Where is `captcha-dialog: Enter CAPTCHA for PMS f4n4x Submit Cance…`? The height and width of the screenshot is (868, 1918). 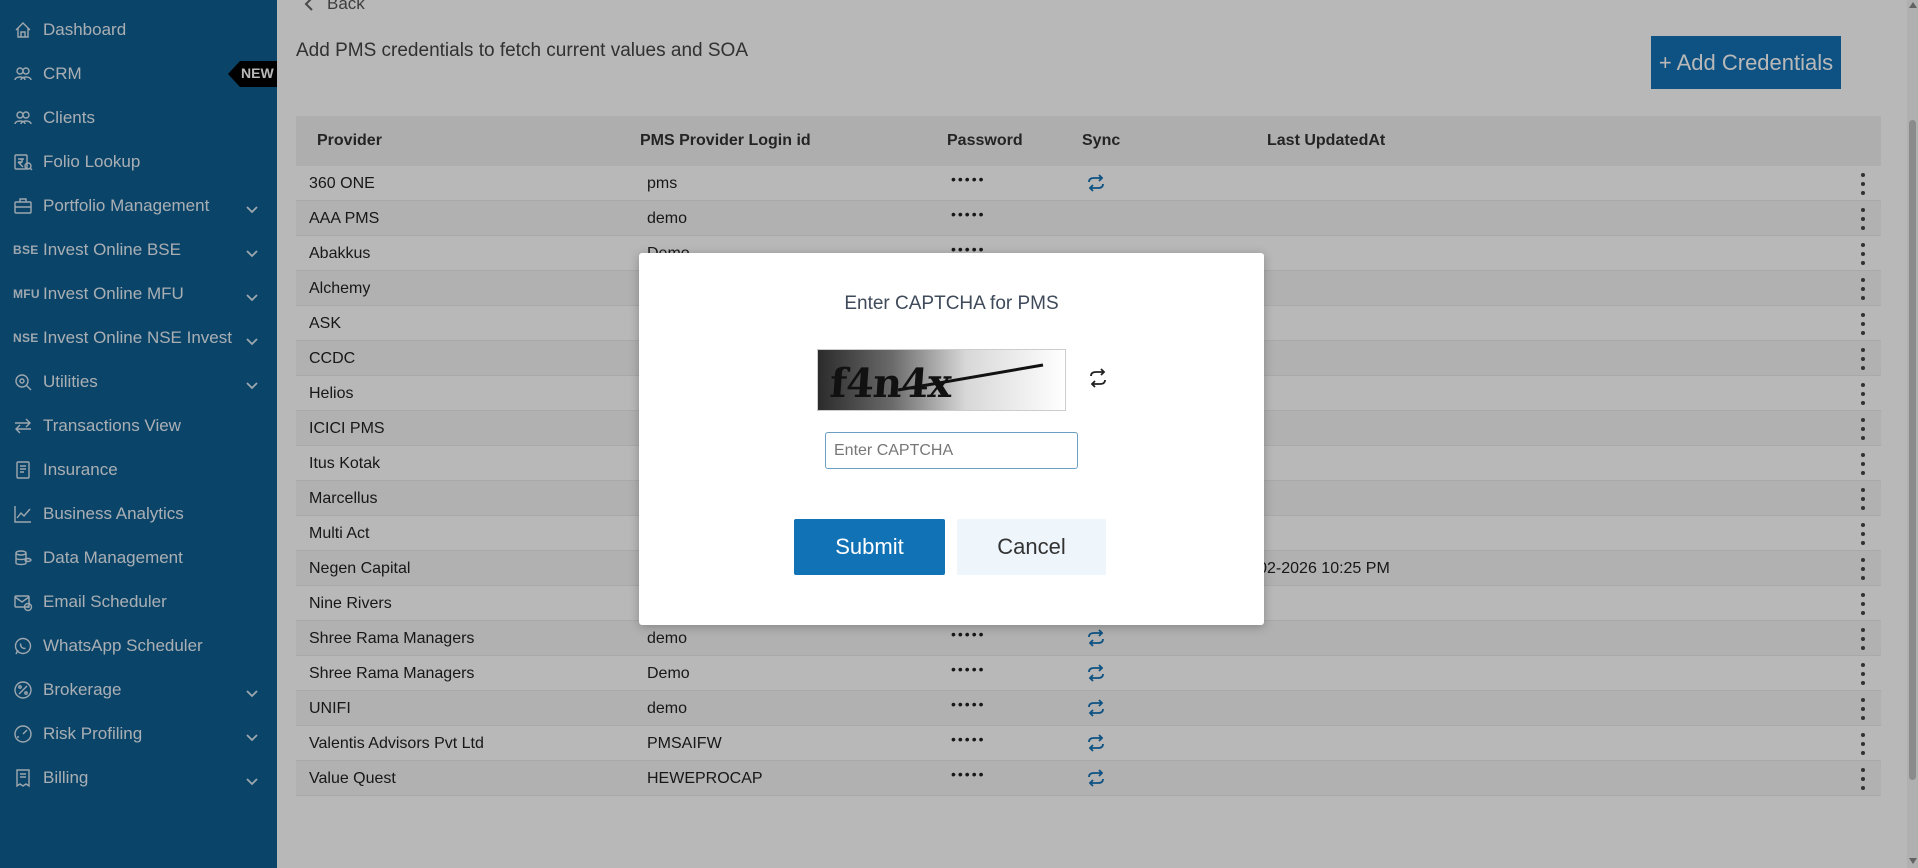
captcha-dialog: Enter CAPTCHA for PMS f4n4x Submit Cance… is located at coordinates (951, 439).